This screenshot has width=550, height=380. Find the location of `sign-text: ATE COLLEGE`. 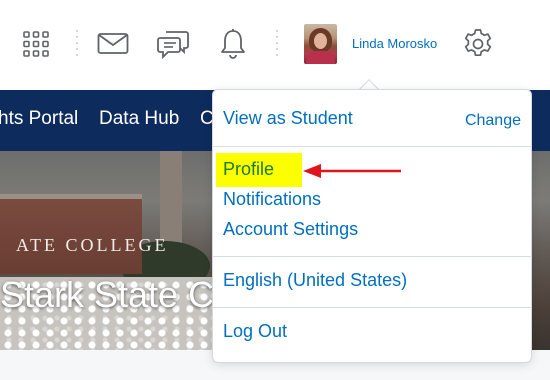

sign-text: ATE COLLEGE is located at coordinates (92, 245).